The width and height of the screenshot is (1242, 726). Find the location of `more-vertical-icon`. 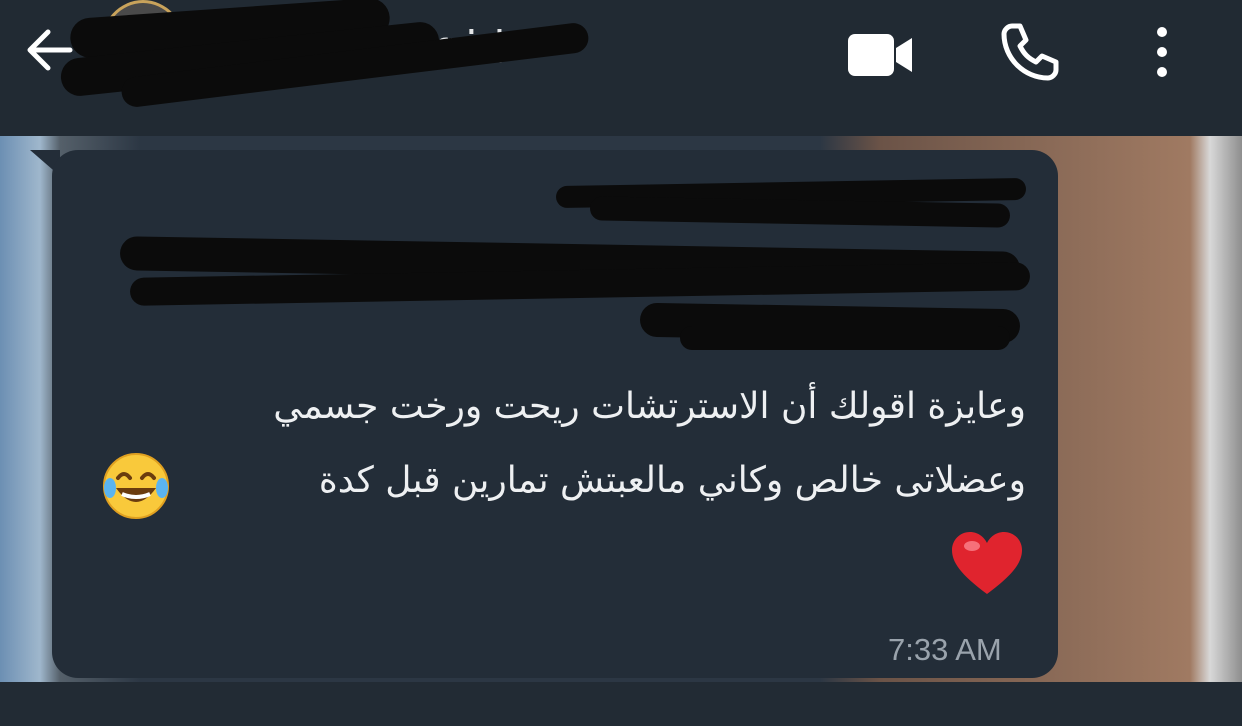

more-vertical-icon is located at coordinates (1162, 52).